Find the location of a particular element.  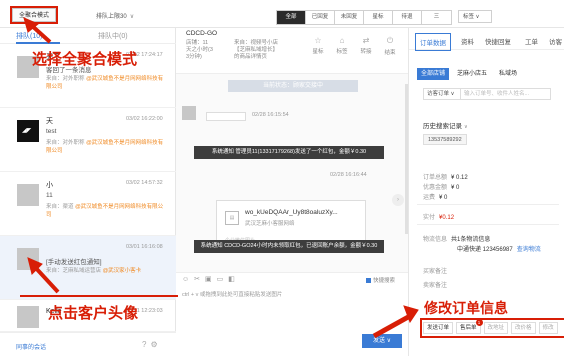

divider is located at coordinates (488, 204).